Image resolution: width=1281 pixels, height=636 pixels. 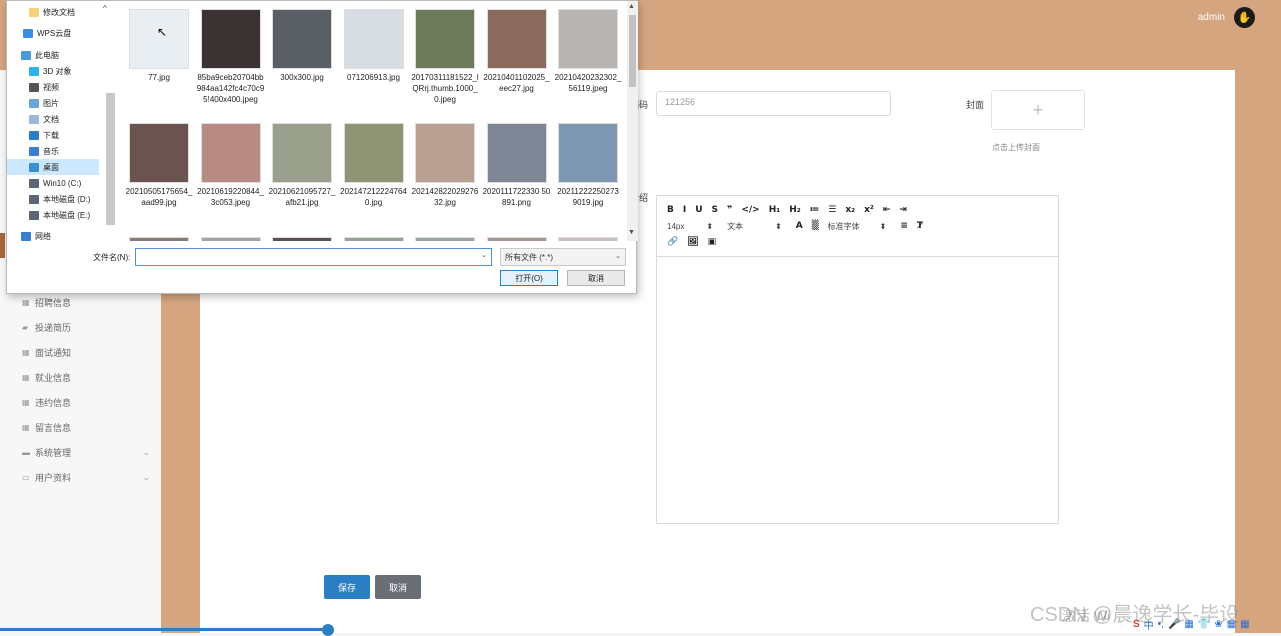 I want to click on file-item: 20214282202927632.jpg, so click(x=445, y=165).